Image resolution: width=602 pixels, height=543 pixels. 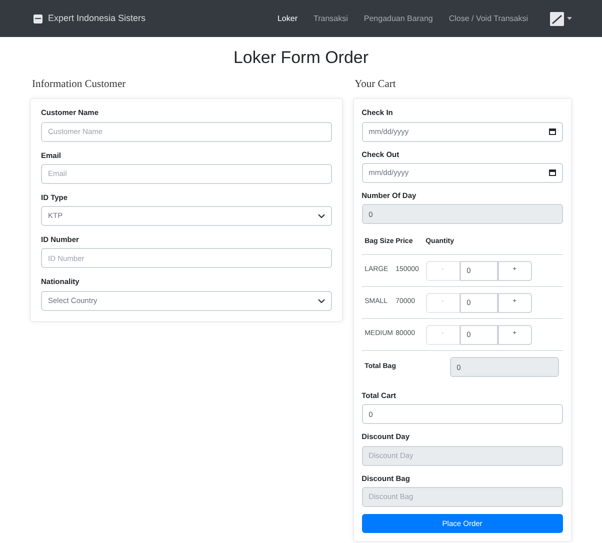 I want to click on caret-icon, so click(x=569, y=18).